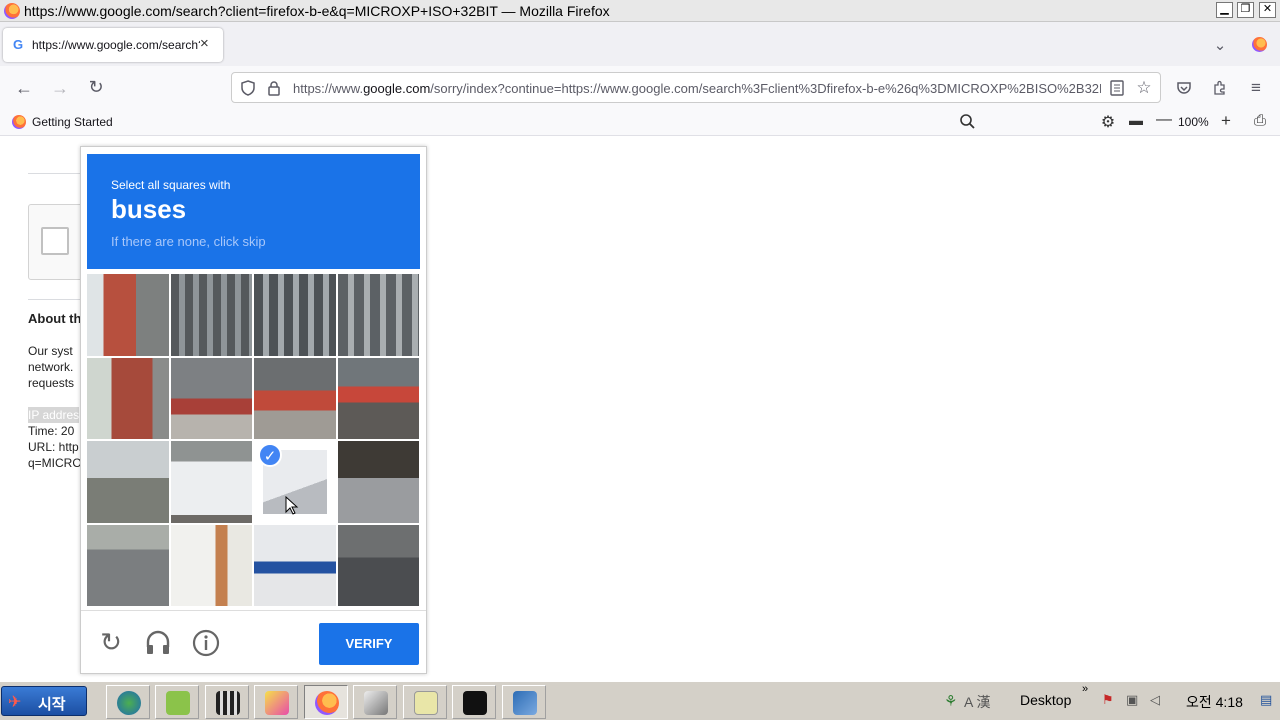 The image size is (1280, 722). What do you see at coordinates (1108, 122) in the screenshot?
I see `settings-gear-icon: ⚙` at bounding box center [1108, 122].